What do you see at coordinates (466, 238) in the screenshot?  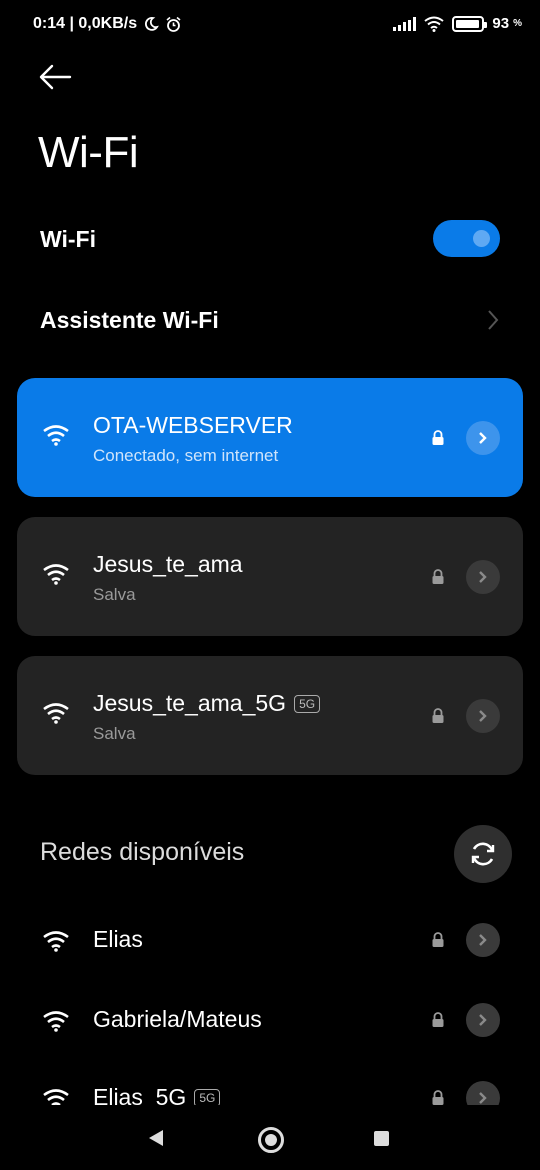 I see `wifi-toggle` at bounding box center [466, 238].